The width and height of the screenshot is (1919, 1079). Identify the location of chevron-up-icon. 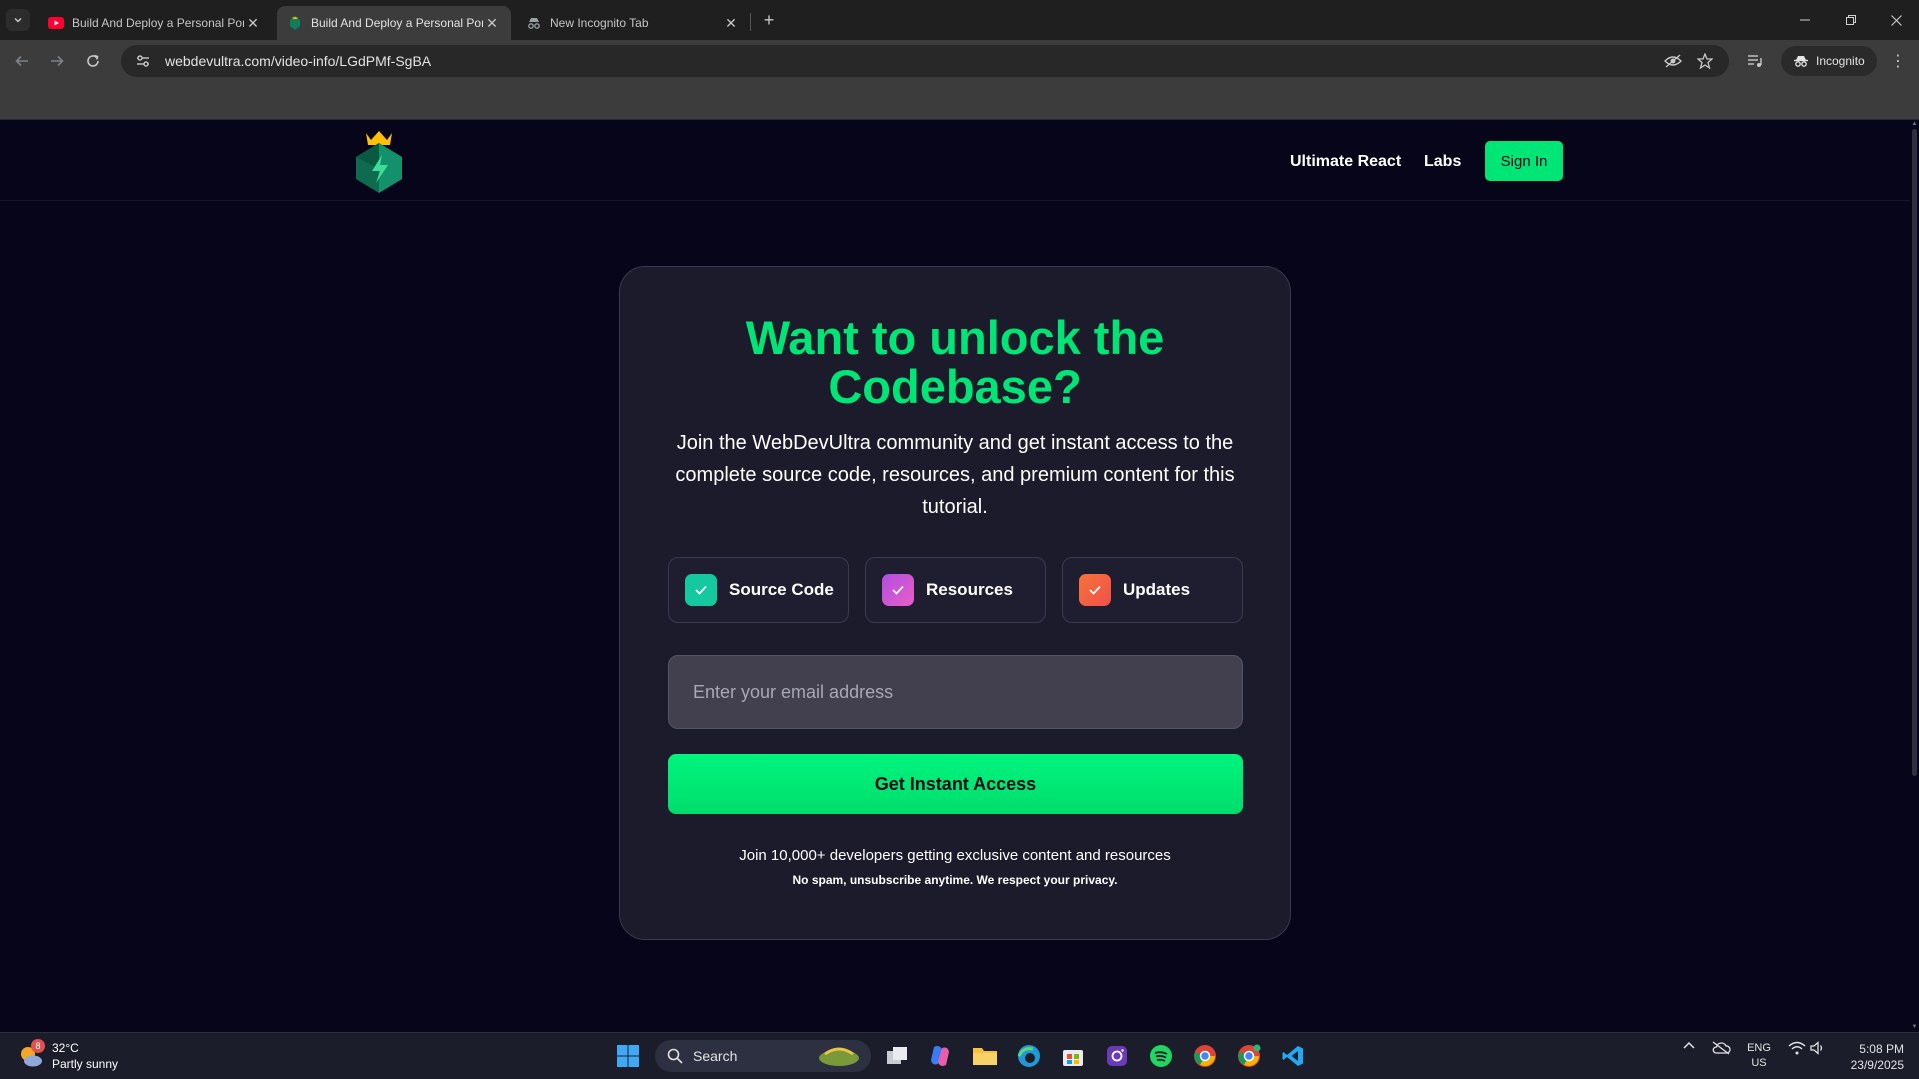
(1689, 1045).